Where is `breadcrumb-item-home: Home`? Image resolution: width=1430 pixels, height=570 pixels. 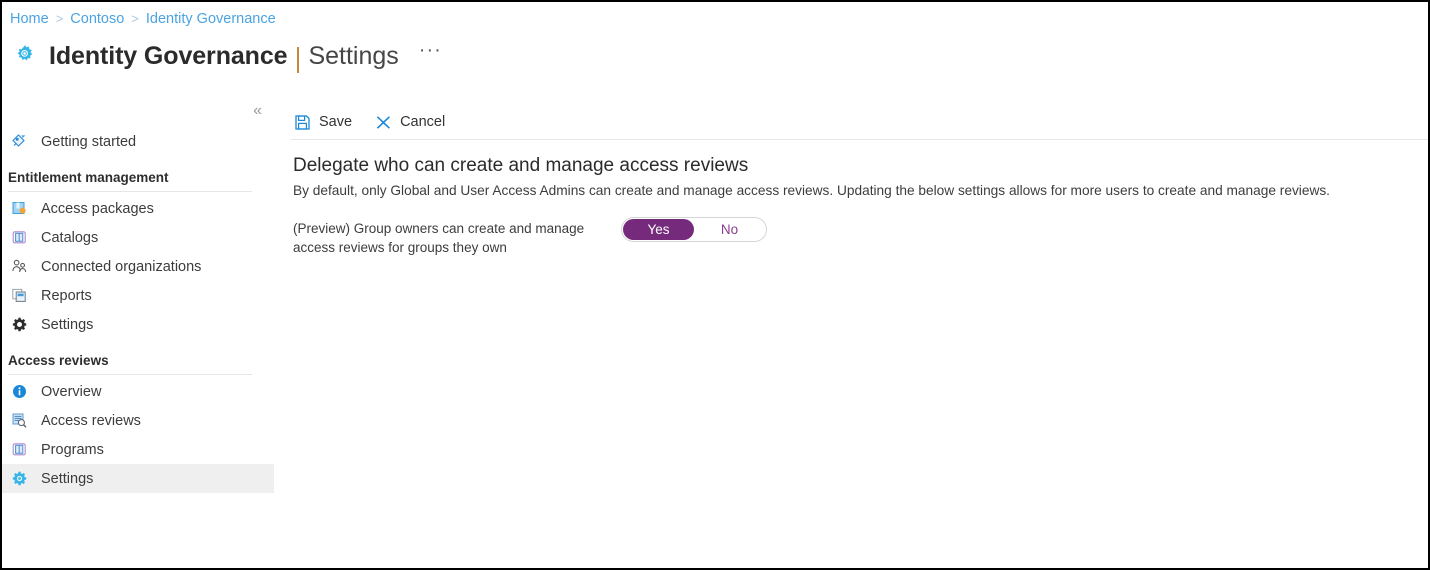 breadcrumb-item-home: Home is located at coordinates (29, 19).